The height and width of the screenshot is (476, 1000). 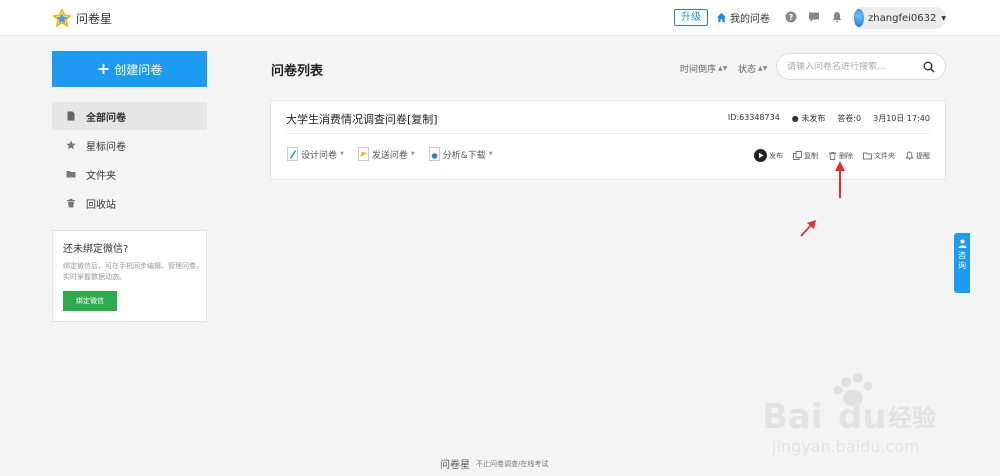 What do you see at coordinates (768, 155) in the screenshot?
I see `publish-button: 发布` at bounding box center [768, 155].